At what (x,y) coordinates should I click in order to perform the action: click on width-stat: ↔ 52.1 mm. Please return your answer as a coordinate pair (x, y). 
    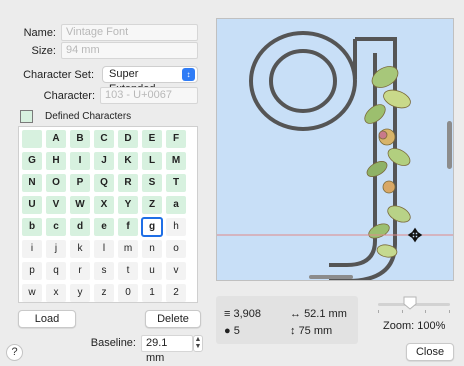
    Looking at the image, I should click on (318, 314).